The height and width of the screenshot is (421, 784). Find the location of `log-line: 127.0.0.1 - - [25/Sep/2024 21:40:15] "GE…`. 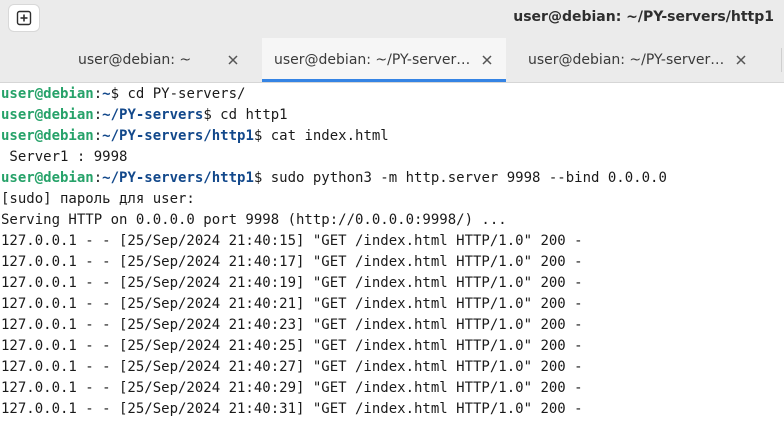

log-line: 127.0.0.1 - - [25/Sep/2024 21:40:15] "GE… is located at coordinates (292, 241).